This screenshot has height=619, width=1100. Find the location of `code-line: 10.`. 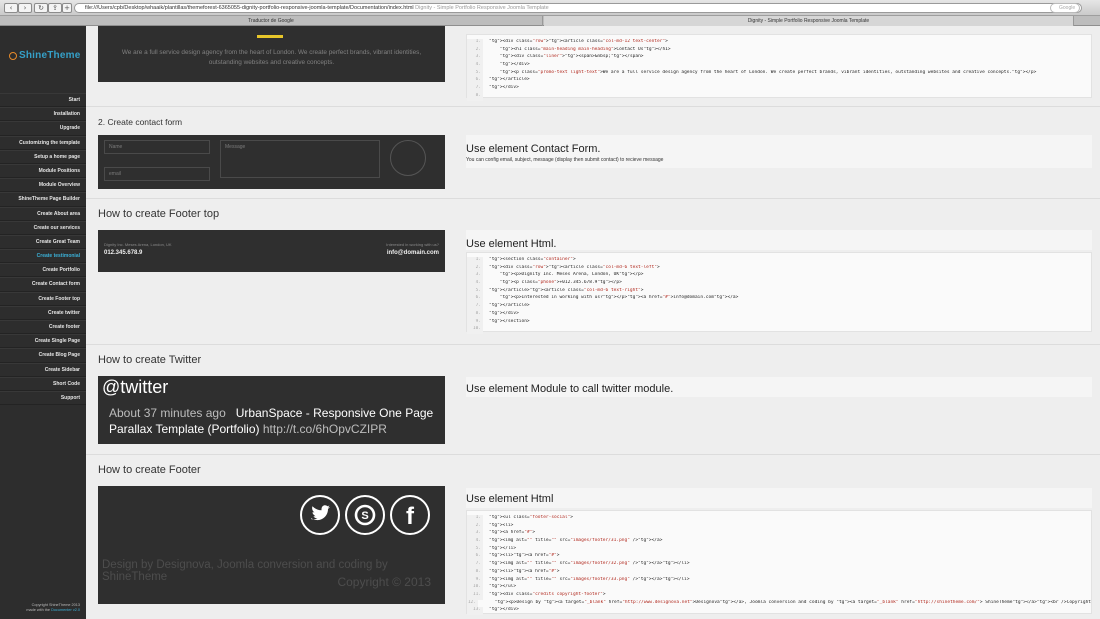

code-line: 10. is located at coordinates (779, 330).